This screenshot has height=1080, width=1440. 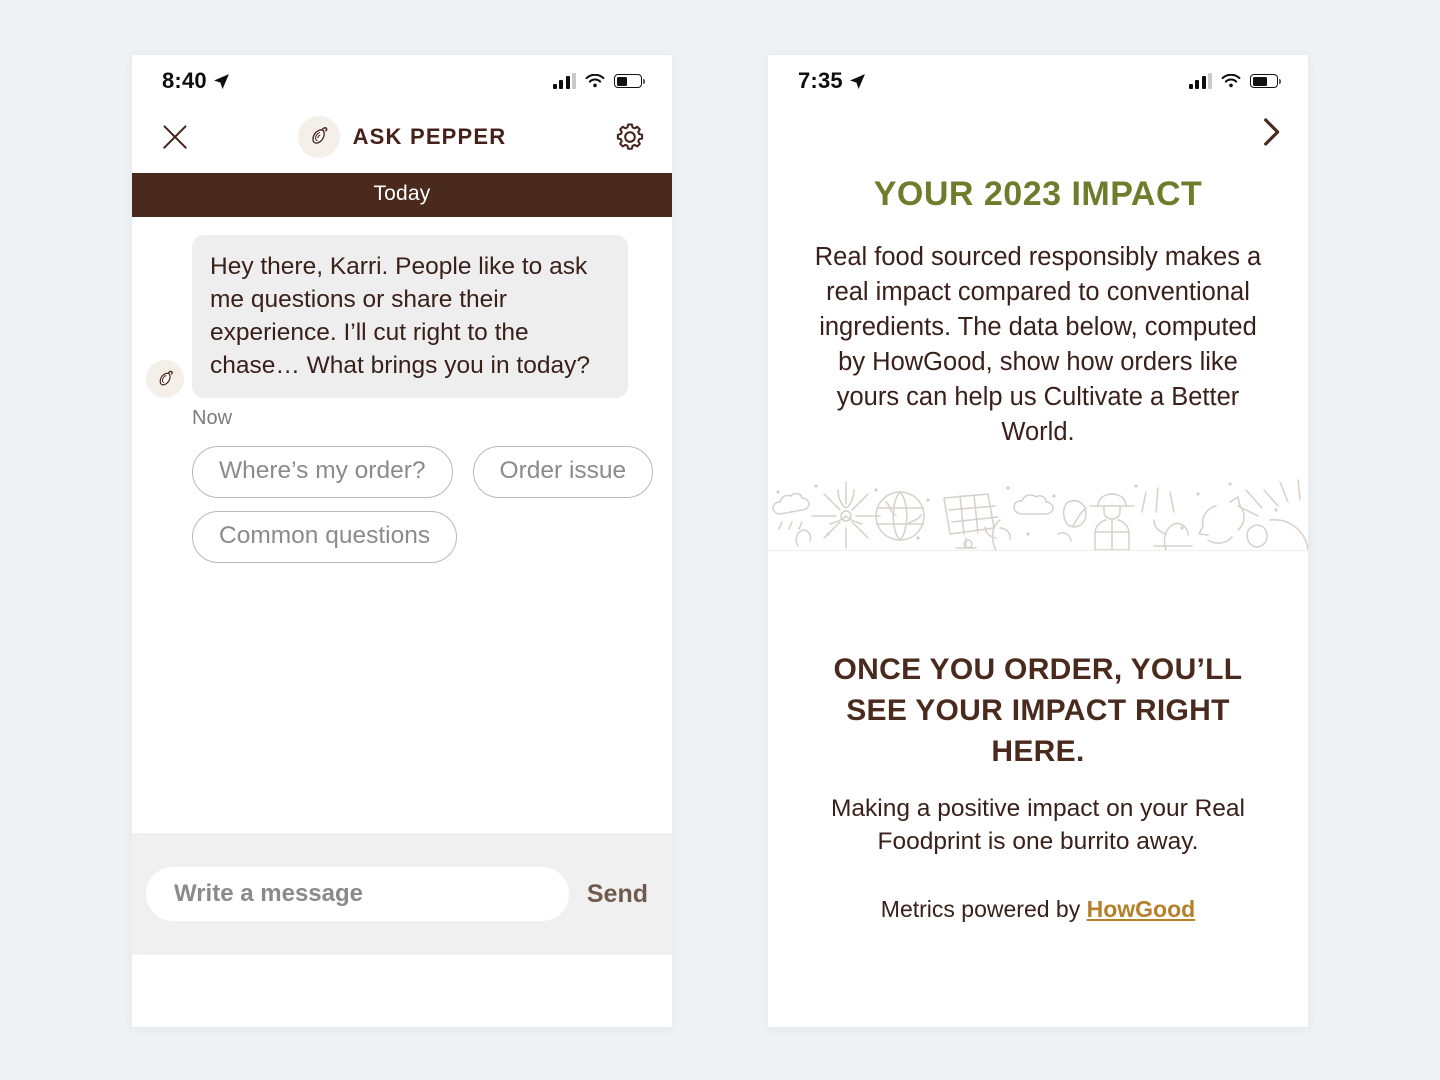 I want to click on status-bar-indicators-left, so click(x=598, y=80).